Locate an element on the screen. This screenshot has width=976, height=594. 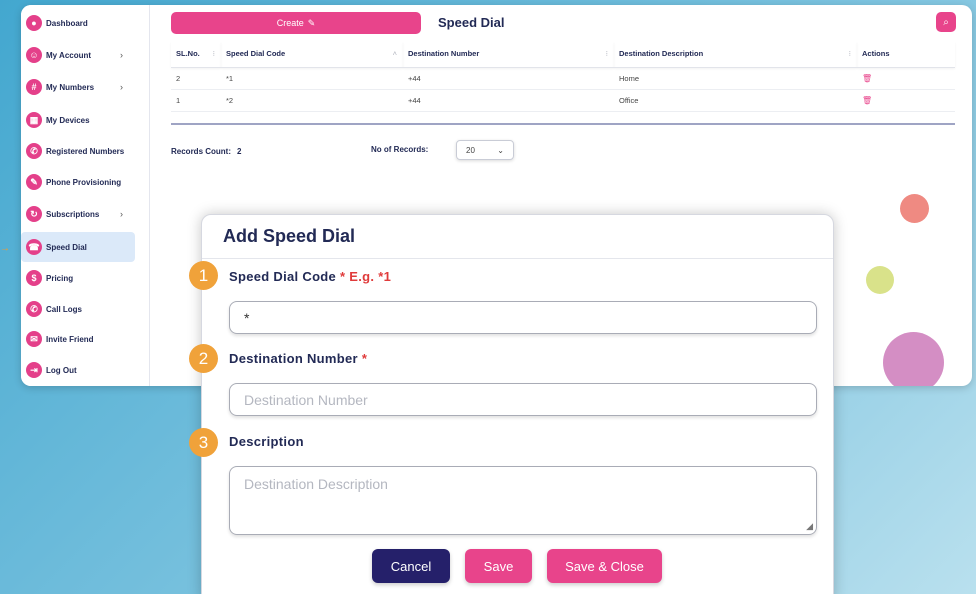
arrow-right-icon: → is located at coordinates (5, 248).